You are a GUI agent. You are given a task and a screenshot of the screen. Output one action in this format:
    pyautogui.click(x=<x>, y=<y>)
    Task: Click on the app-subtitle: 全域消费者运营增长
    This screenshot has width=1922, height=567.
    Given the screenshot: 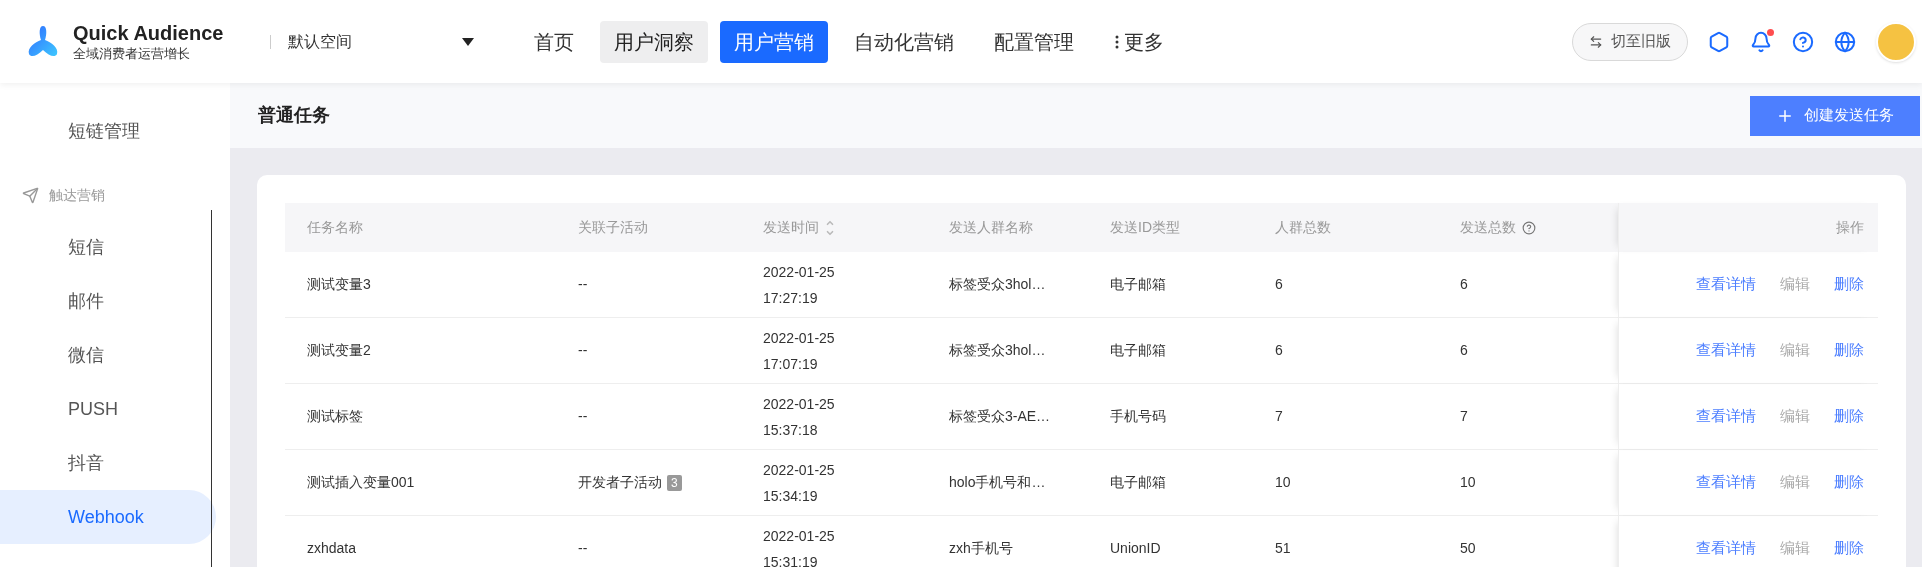 What is the action you would take?
    pyautogui.click(x=132, y=54)
    